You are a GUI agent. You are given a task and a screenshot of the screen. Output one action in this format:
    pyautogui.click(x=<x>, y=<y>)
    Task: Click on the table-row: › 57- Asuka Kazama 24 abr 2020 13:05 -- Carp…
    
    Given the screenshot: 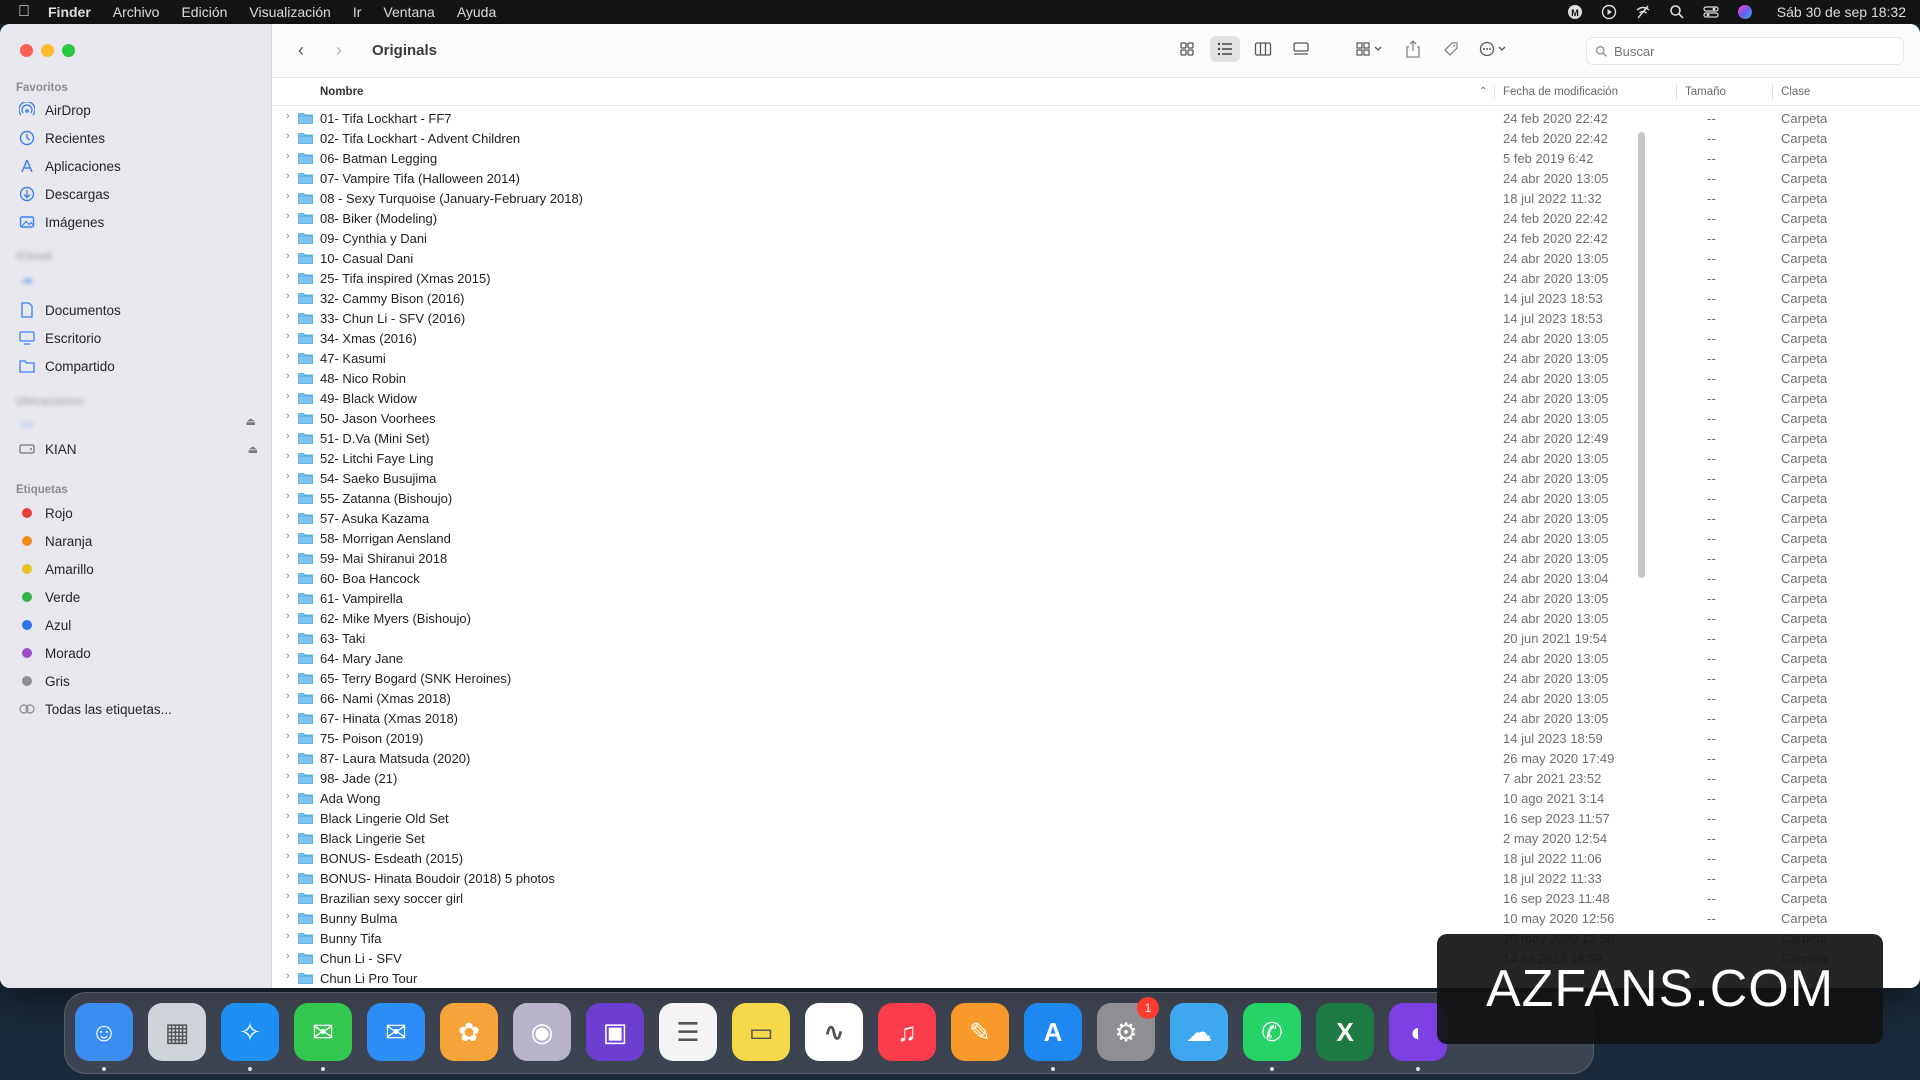 What is the action you would take?
    pyautogui.click(x=1096, y=518)
    